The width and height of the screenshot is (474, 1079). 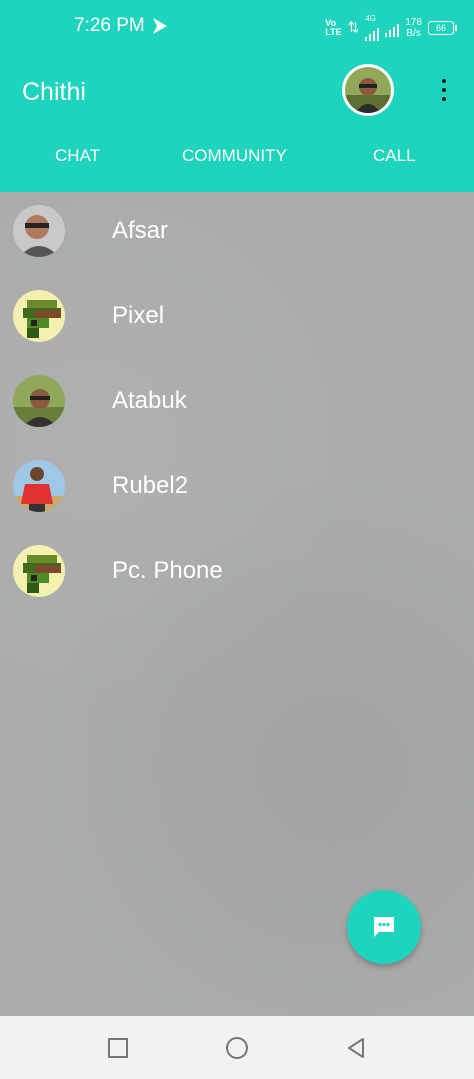 What do you see at coordinates (370, 18) in the screenshot?
I see `network-type: 4G` at bounding box center [370, 18].